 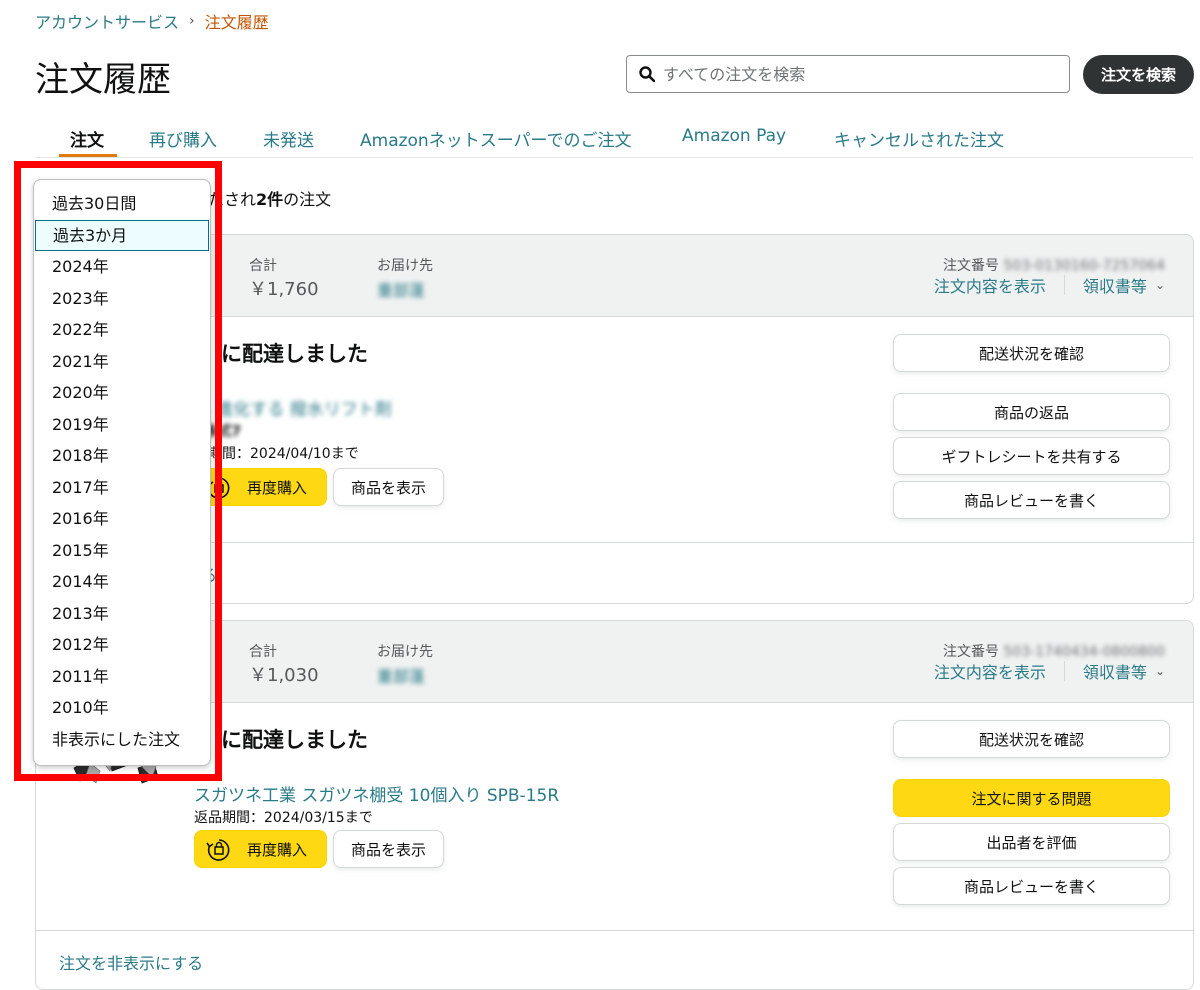 I want to click on dropdown-option: 2020年, so click(x=122, y=393).